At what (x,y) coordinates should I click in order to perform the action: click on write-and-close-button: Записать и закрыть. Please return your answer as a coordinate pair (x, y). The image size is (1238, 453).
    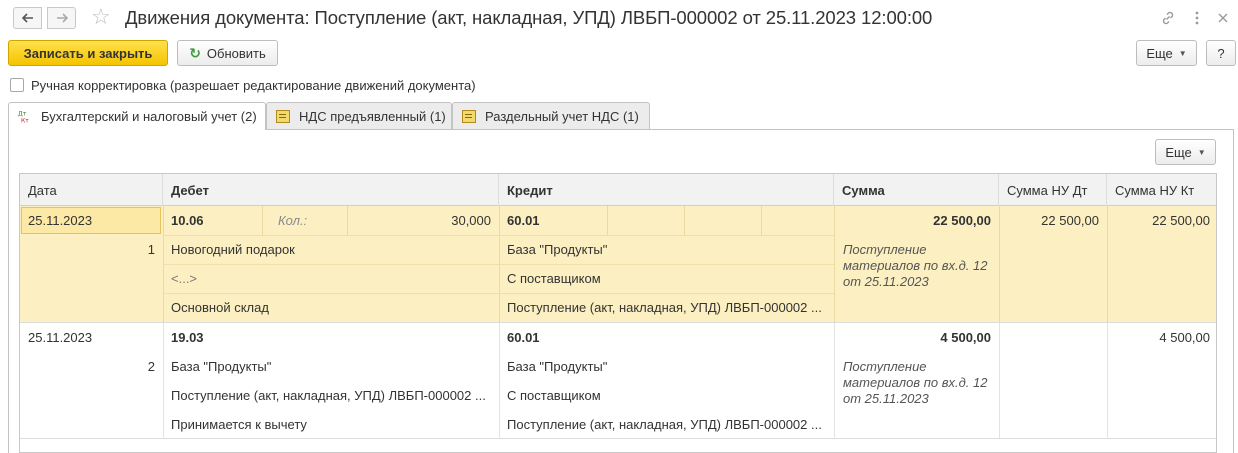
    Looking at the image, I should click on (88, 53).